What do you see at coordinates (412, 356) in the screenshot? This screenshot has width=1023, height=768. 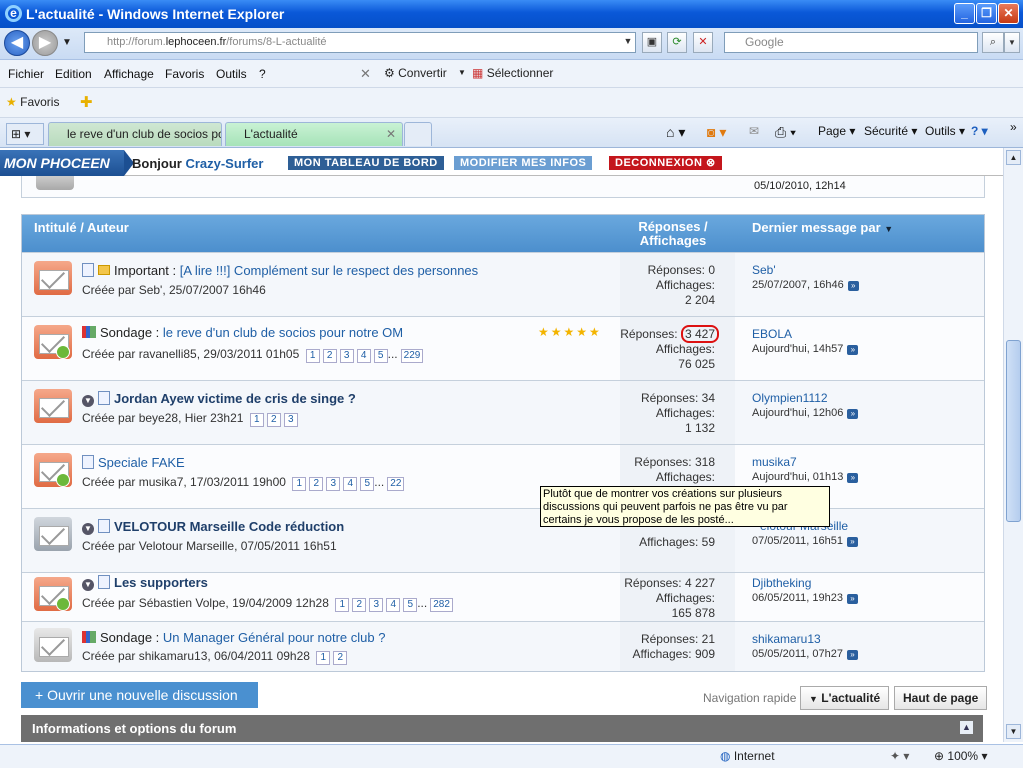 I see `page-link: 229` at bounding box center [412, 356].